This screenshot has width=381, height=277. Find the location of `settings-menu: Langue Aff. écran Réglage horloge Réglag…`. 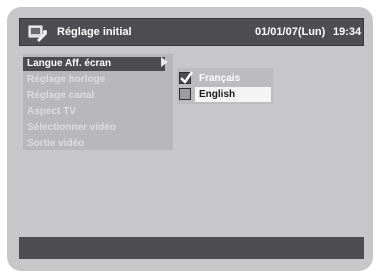

settings-menu: Langue Aff. écran Réglage horloge Réglag… is located at coordinates (98, 102).